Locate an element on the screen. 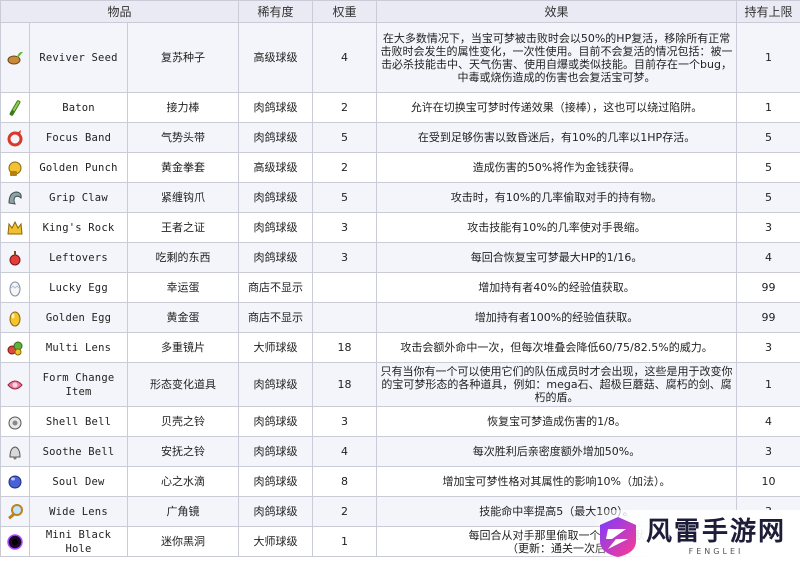 This screenshot has width=800, height=564. lucky-egg-icon is located at coordinates (15, 288).